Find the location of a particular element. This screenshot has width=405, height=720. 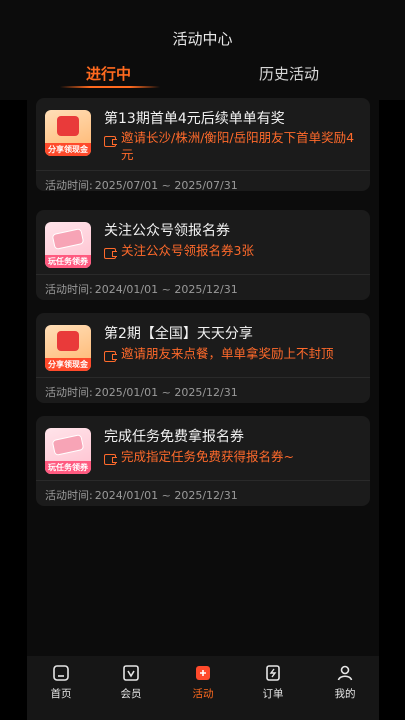

activity-title: 第13期首单4元后续单单有奖 is located at coordinates (194, 119).